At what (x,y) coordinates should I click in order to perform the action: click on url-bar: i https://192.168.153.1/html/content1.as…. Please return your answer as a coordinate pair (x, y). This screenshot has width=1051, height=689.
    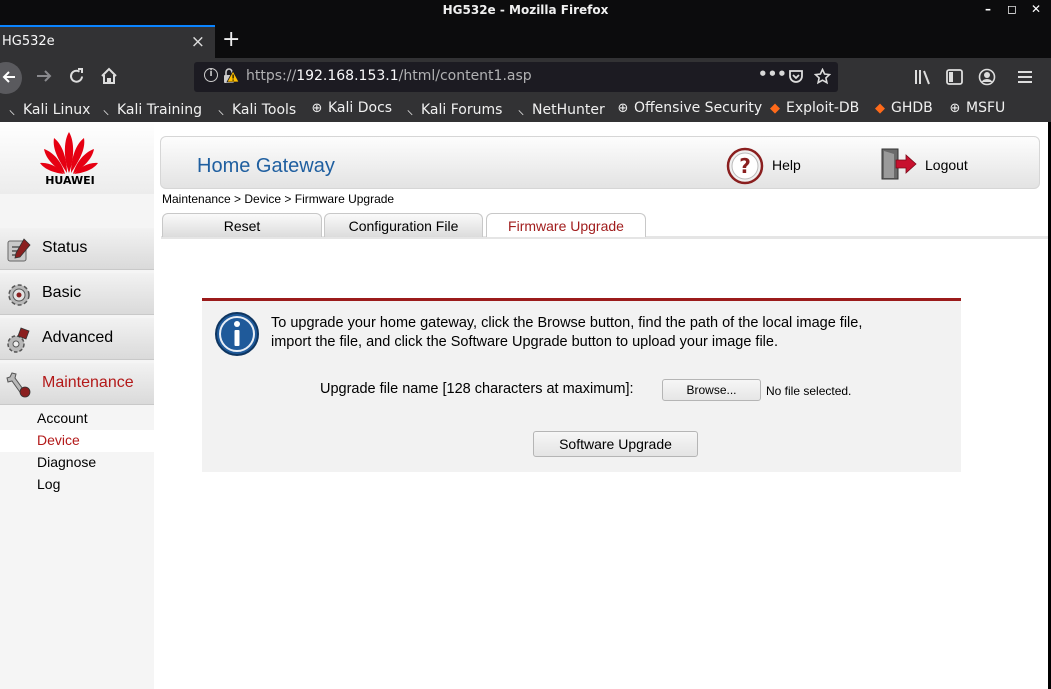
    Looking at the image, I should click on (516, 77).